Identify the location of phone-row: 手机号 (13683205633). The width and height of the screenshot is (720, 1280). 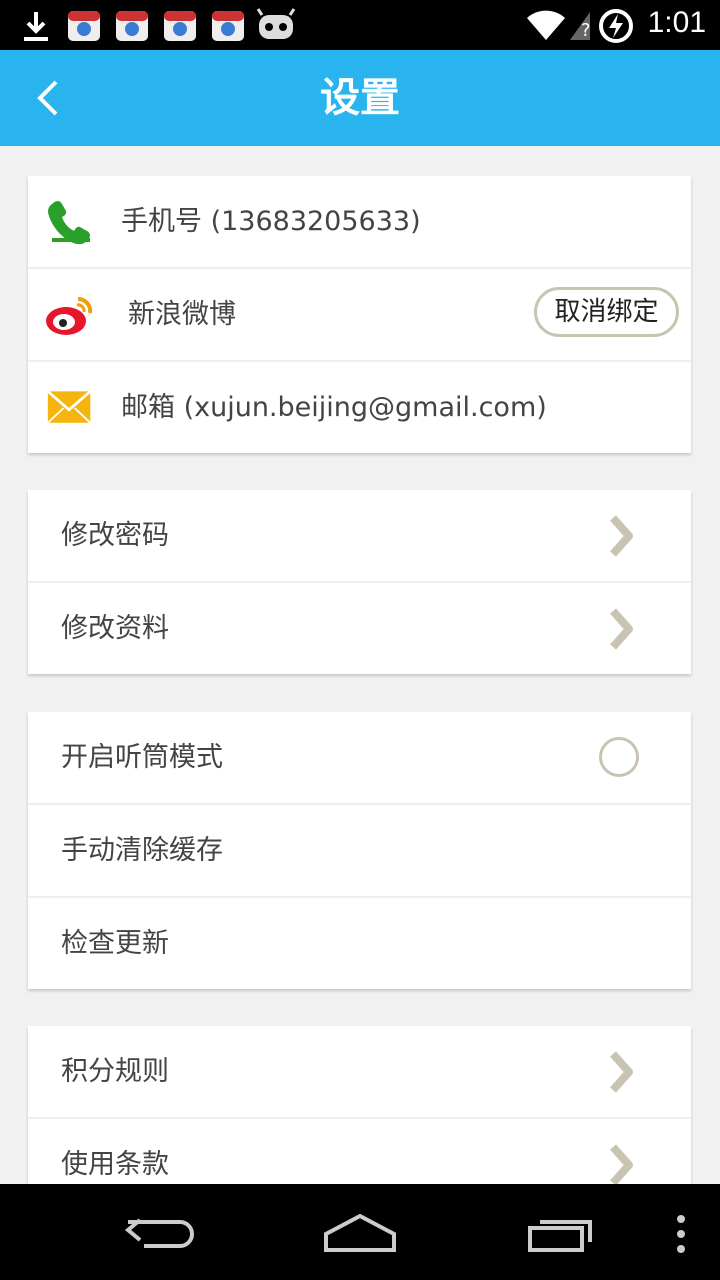
(359, 222).